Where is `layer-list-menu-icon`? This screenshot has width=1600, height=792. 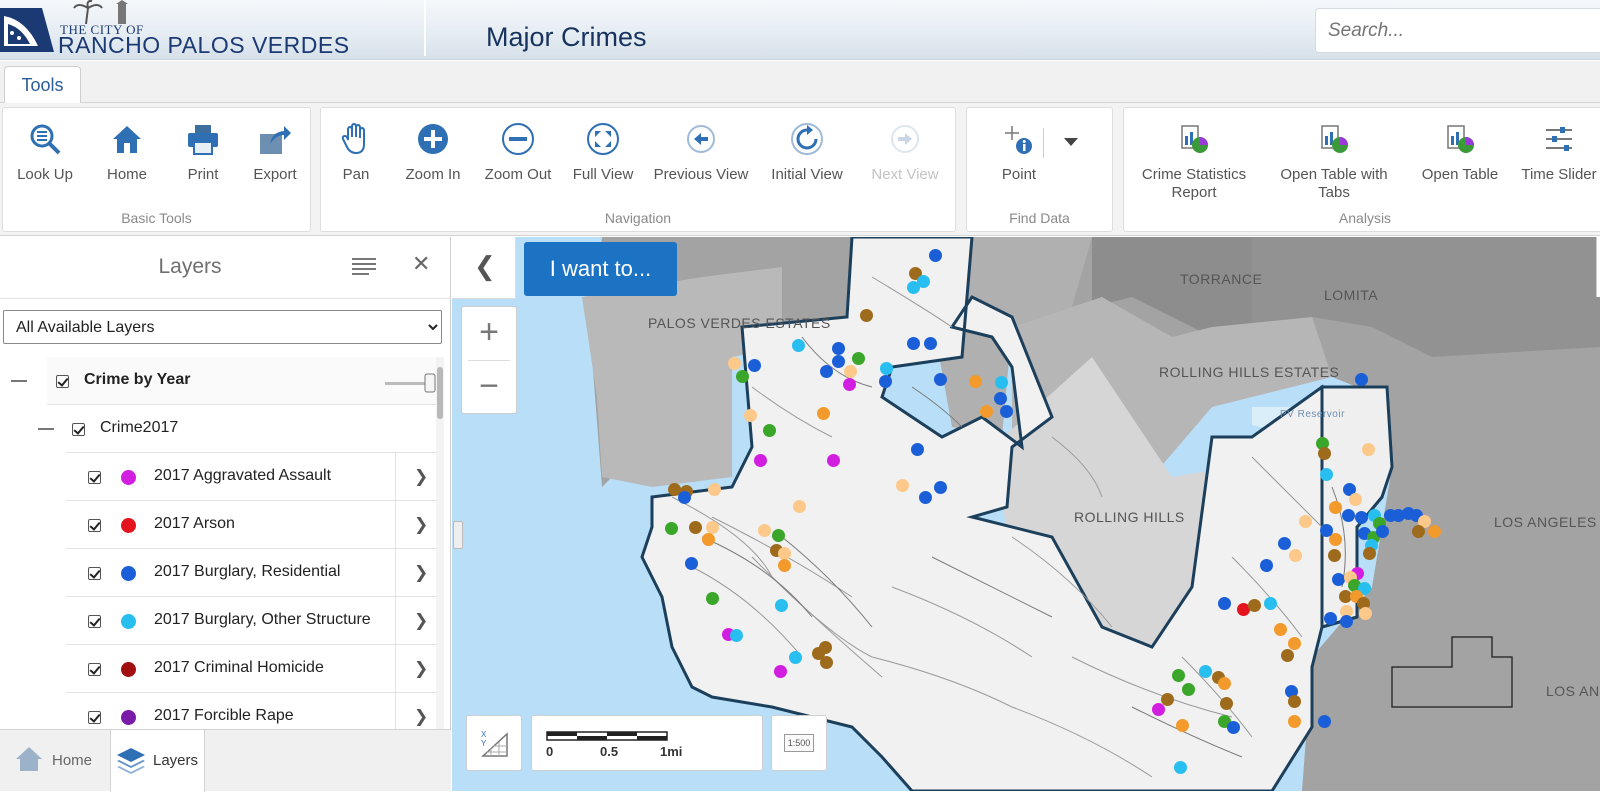
layer-list-menu-icon is located at coordinates (364, 267).